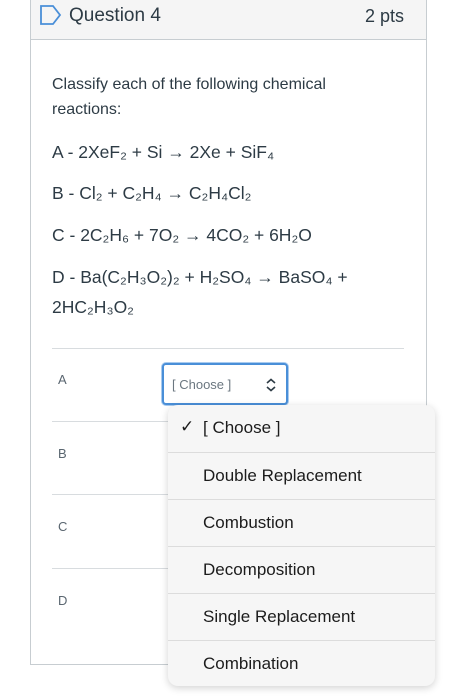 The image size is (457, 700). What do you see at coordinates (182, 235) in the screenshot?
I see `reaction-c: C - 2C₂H₆ + 7O₂ → 4CO₂ + 6H₂O` at bounding box center [182, 235].